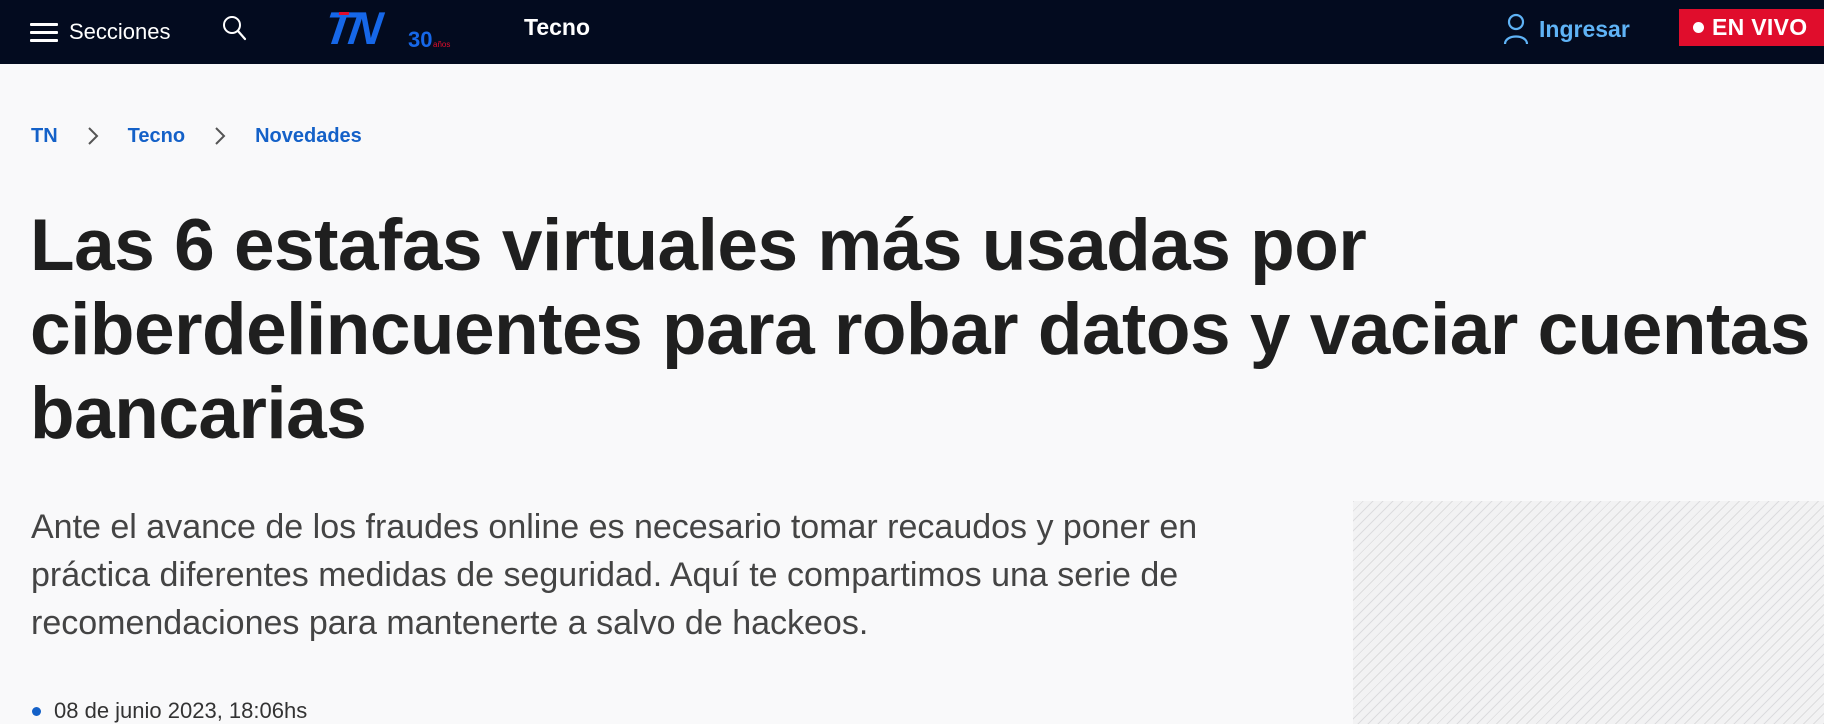  What do you see at coordinates (120, 31) in the screenshot?
I see `sections-menu-label: Secciones` at bounding box center [120, 31].